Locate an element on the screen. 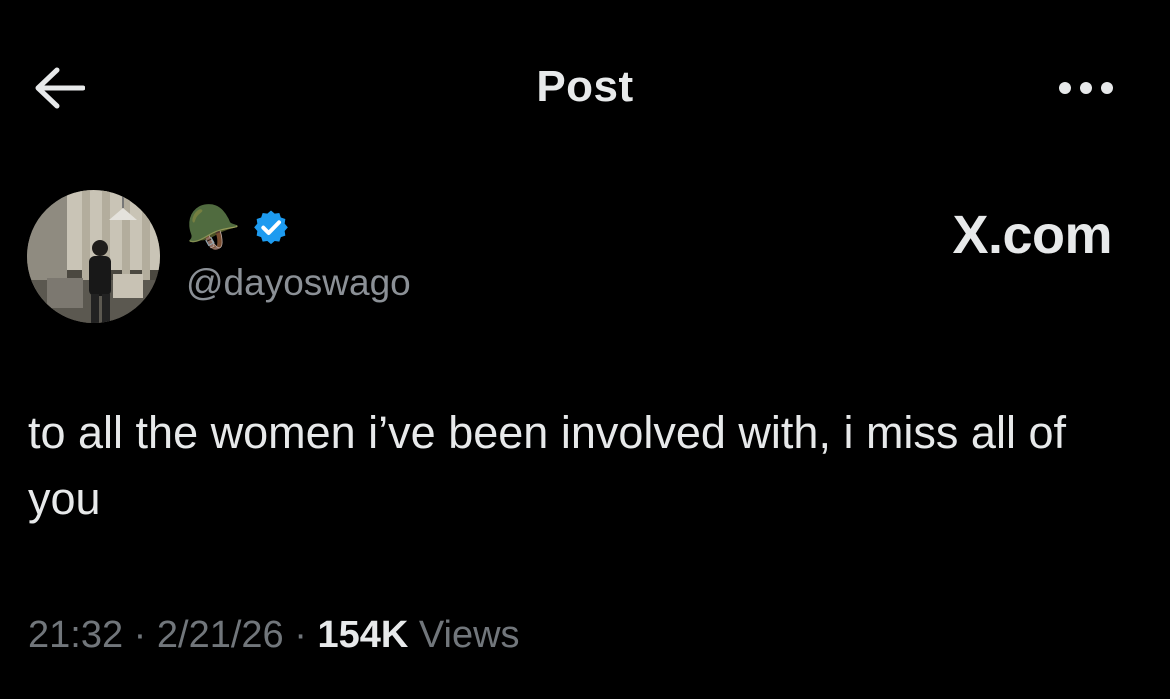 The width and height of the screenshot is (1170, 699). avatar is located at coordinates (93, 256).